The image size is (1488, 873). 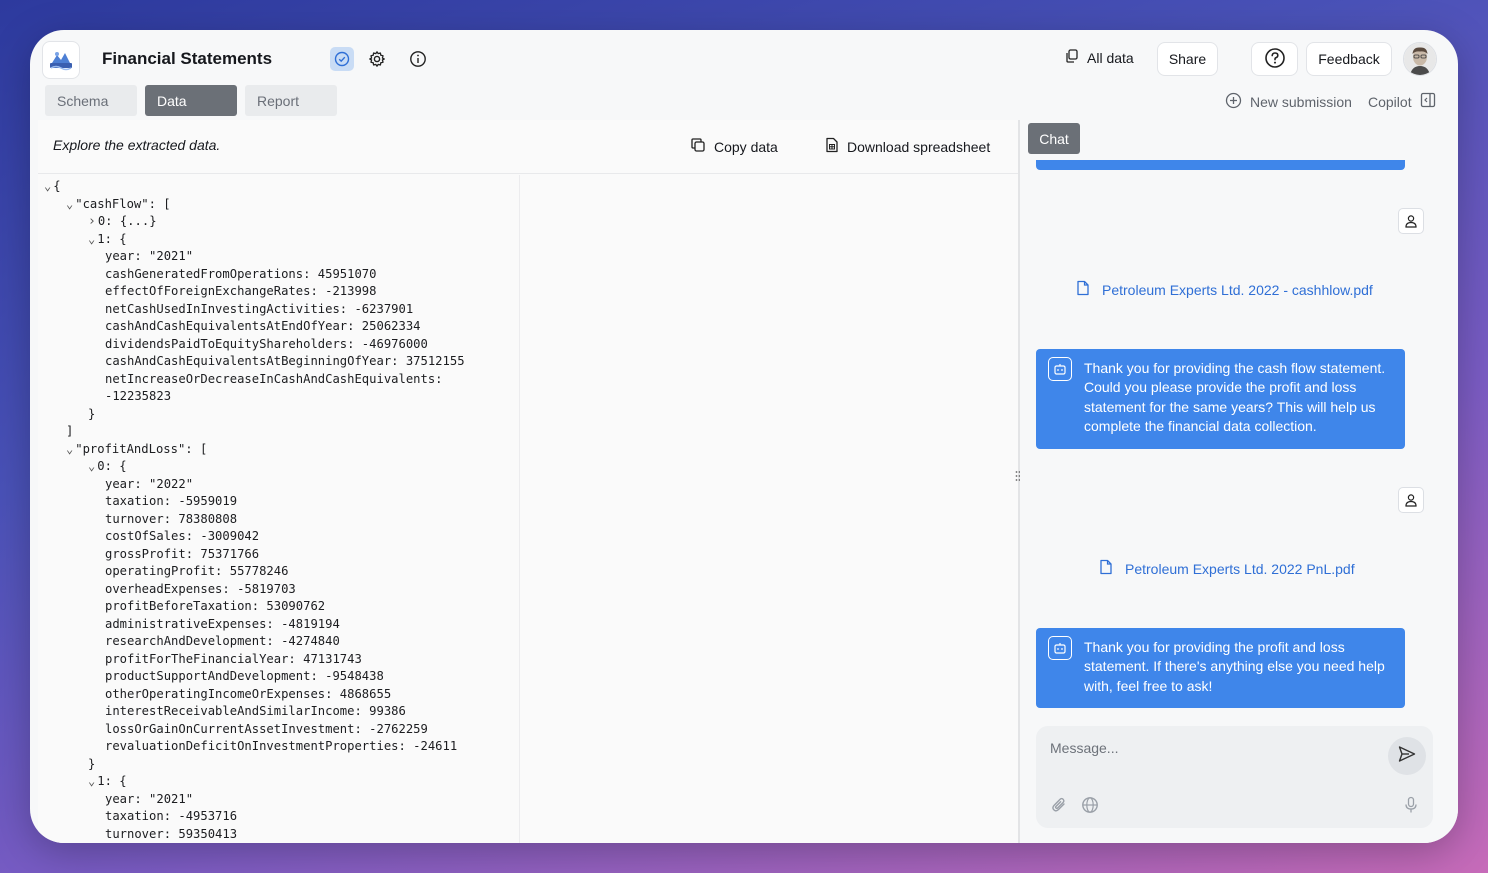 I want to click on json-line: ⌄ "cashFlow": [, so click(x=118, y=205).